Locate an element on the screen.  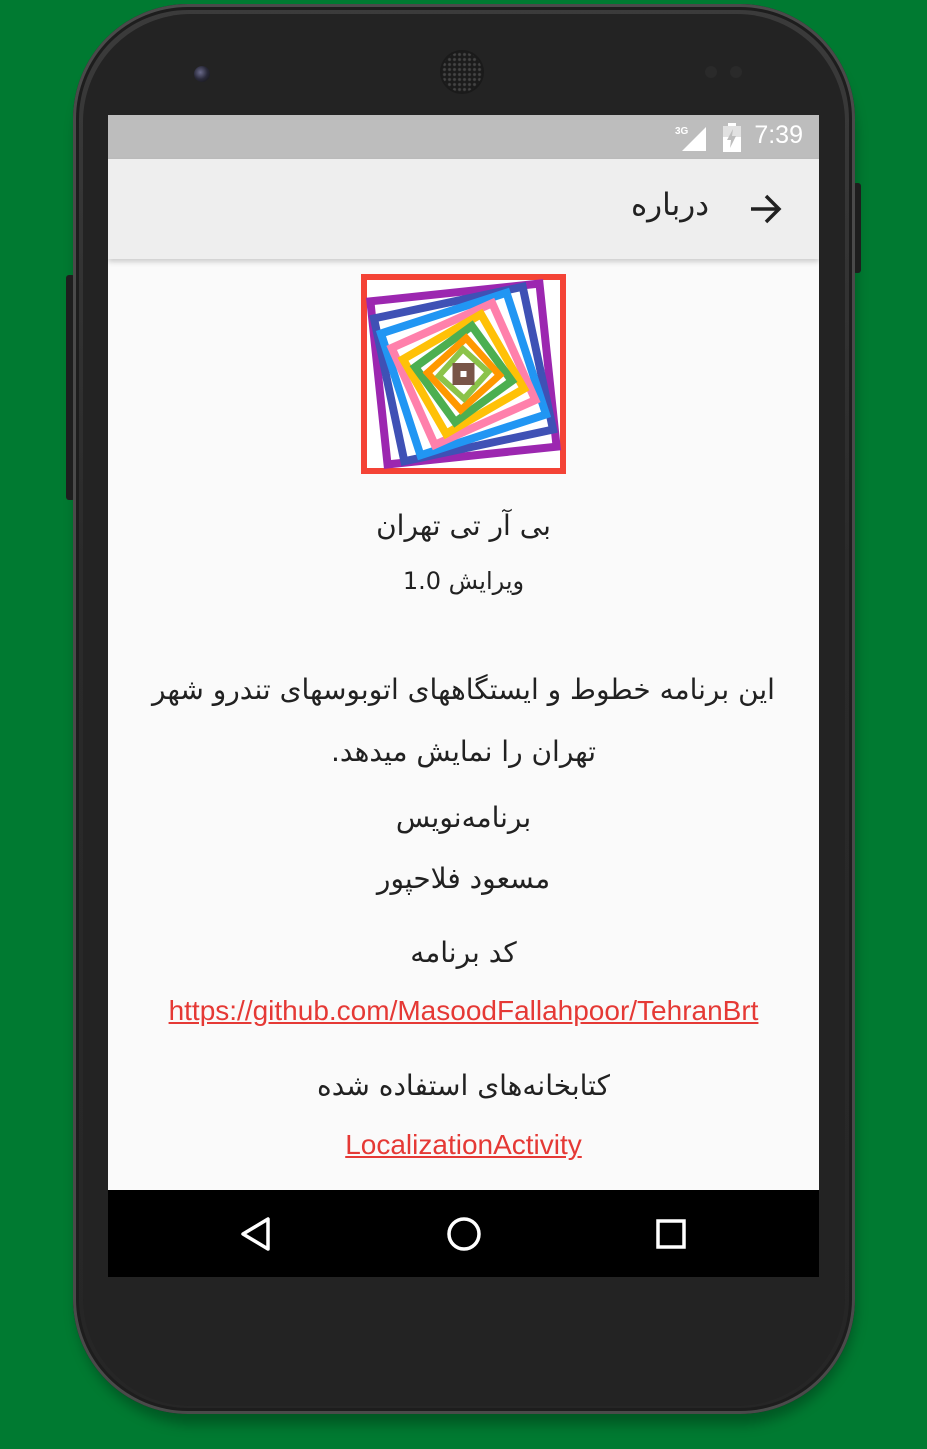
signal-3g-icon: 3G is located at coordinates (690, 138).